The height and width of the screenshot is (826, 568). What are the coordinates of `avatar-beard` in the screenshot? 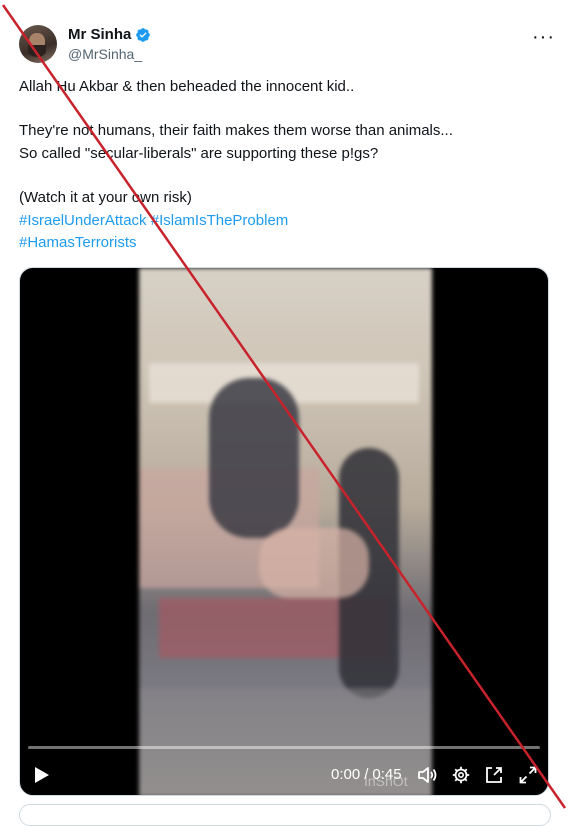 It's located at (37, 51).